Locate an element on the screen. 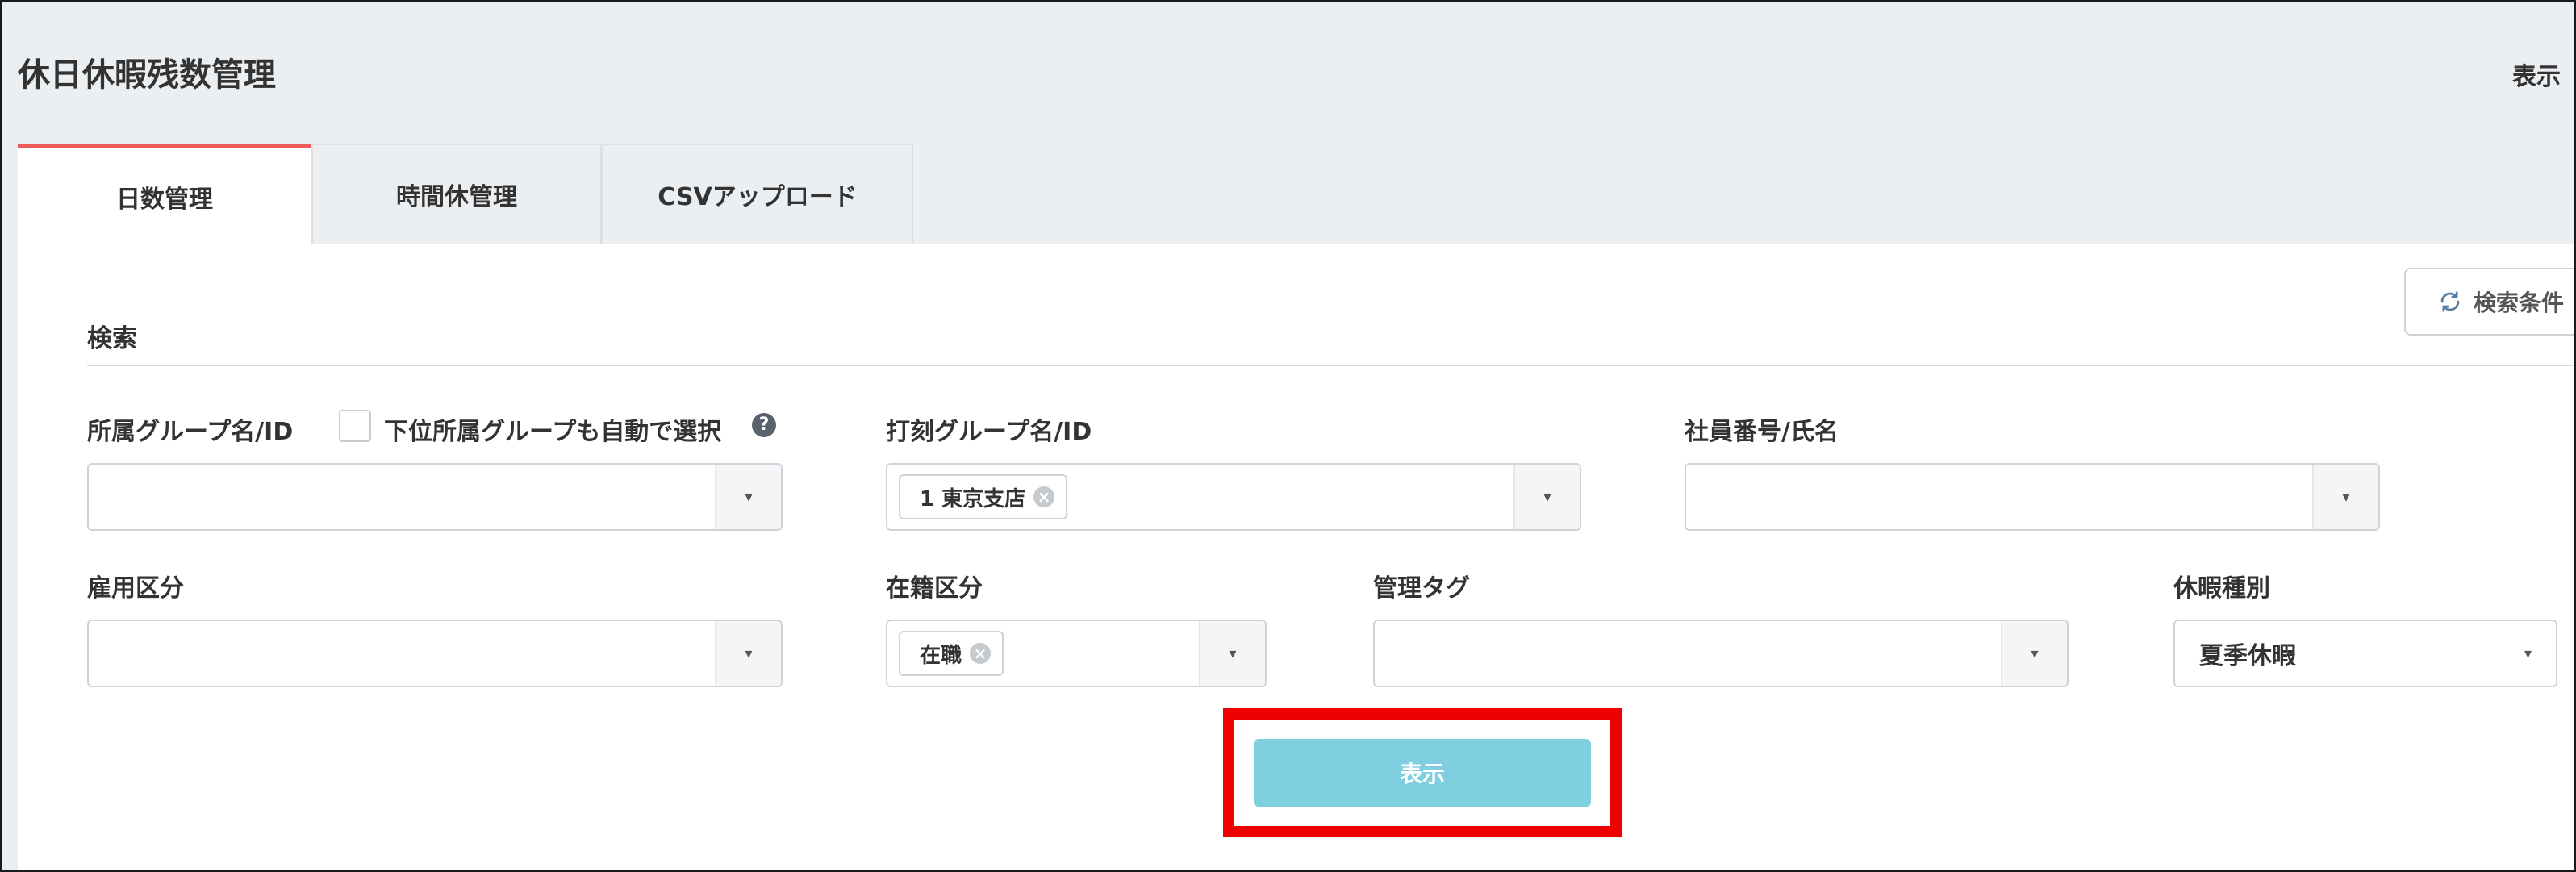 The image size is (2576, 872). chip-label: 1 東京支店 is located at coordinates (973, 499).